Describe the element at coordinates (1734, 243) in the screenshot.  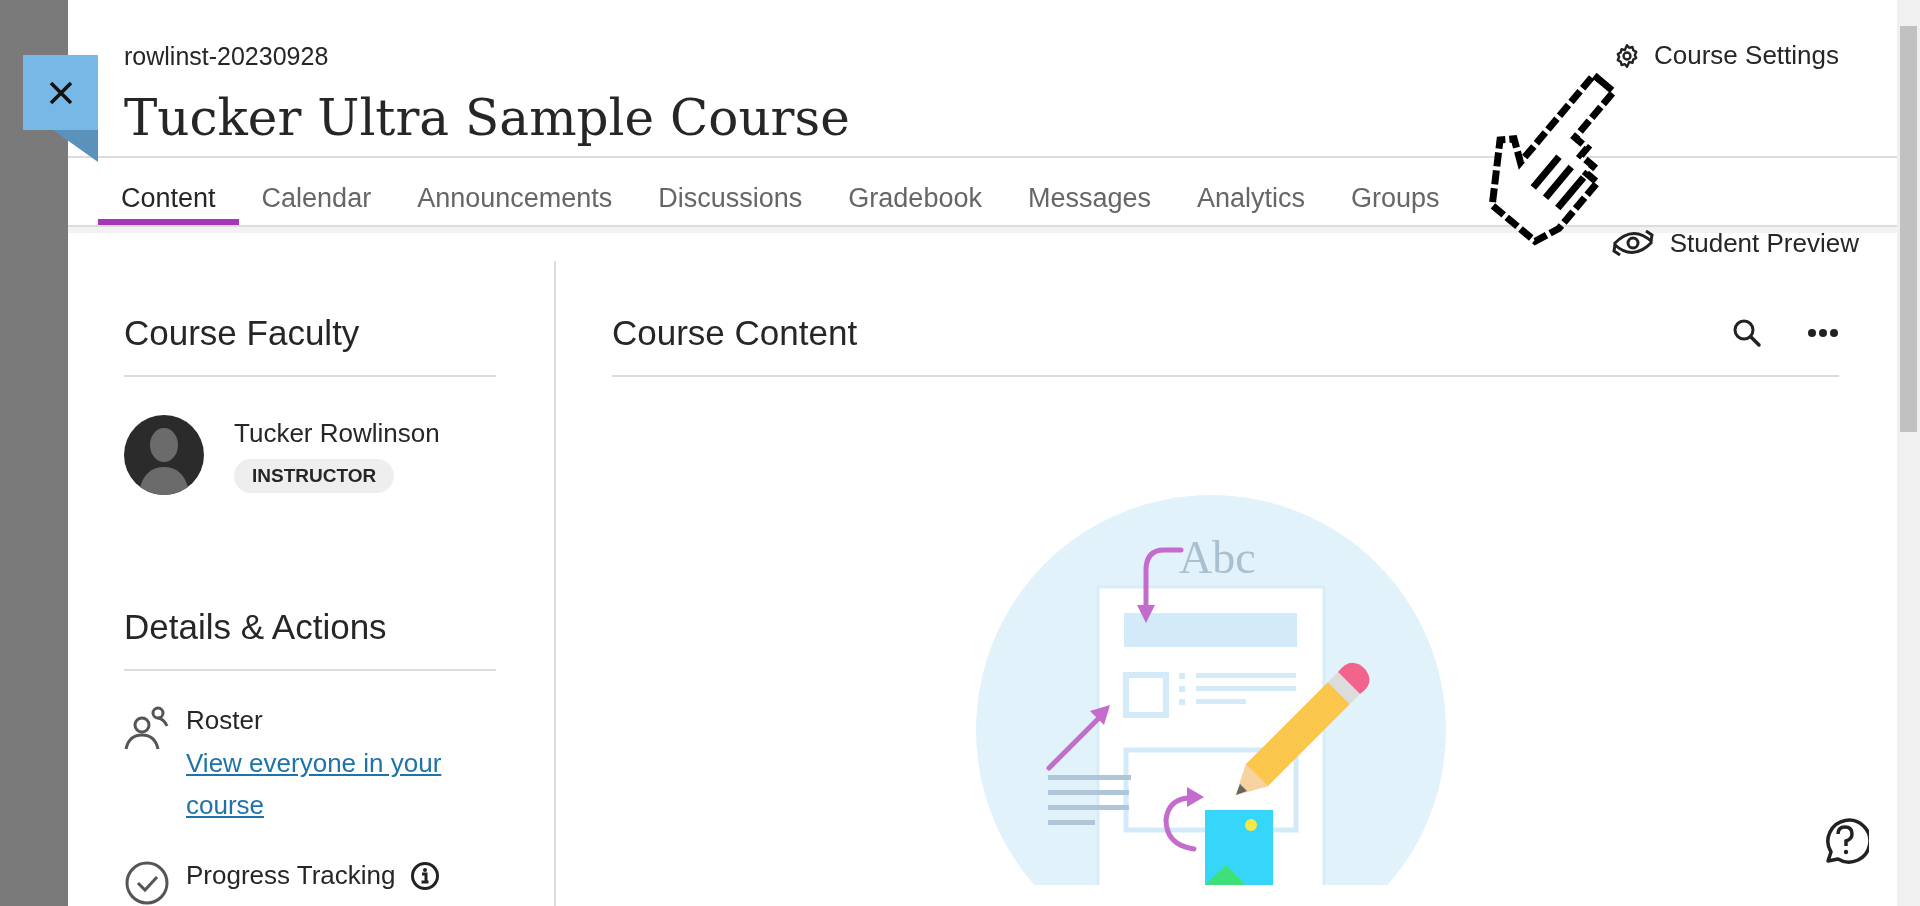
I see `student-preview-button: Student Preview` at that location.